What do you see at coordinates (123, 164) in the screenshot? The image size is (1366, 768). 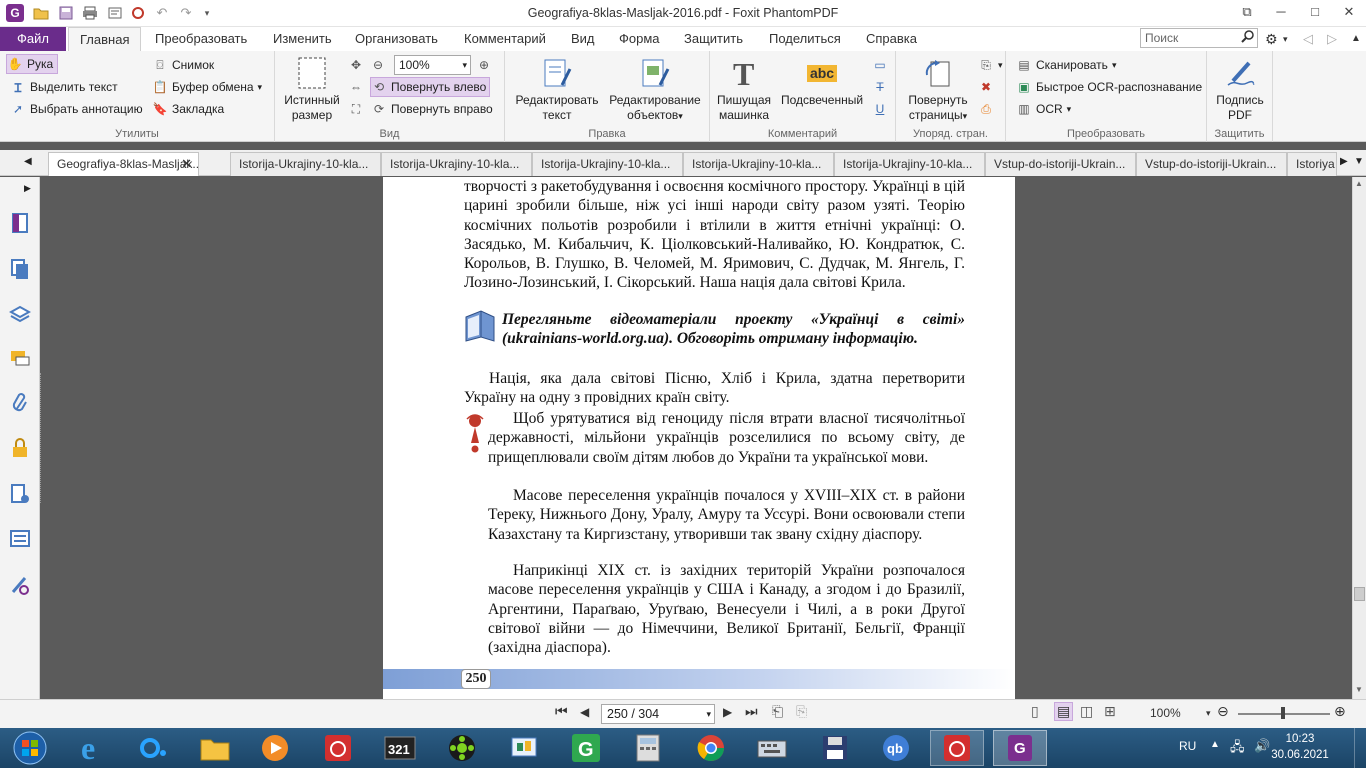 I see `doc-tab-active: Geografiya-8klas-Masljak... ✕` at bounding box center [123, 164].